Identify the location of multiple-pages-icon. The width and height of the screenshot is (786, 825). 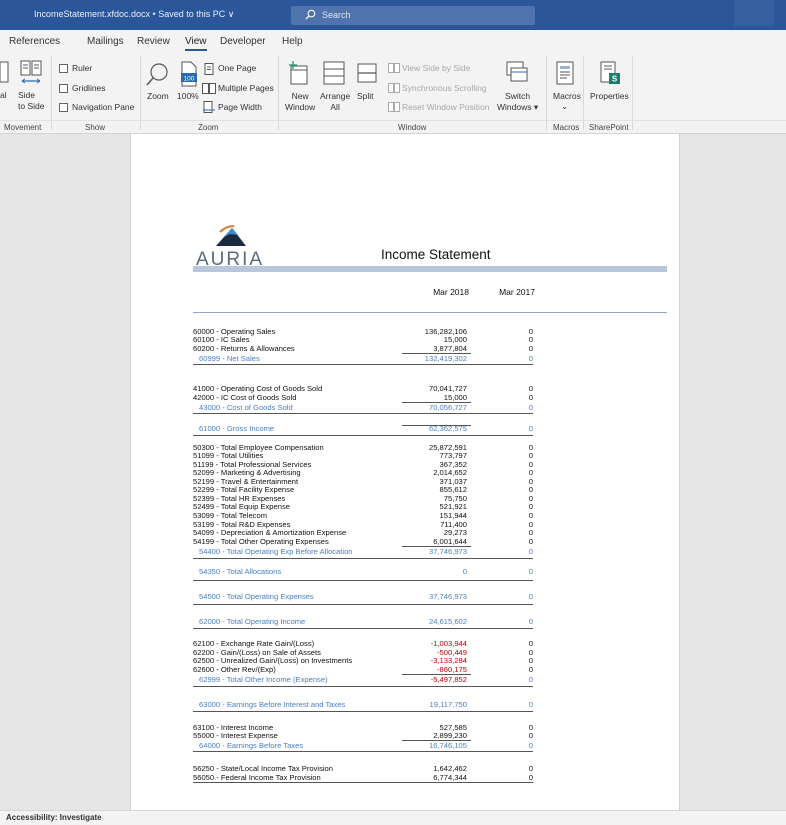
(209, 88).